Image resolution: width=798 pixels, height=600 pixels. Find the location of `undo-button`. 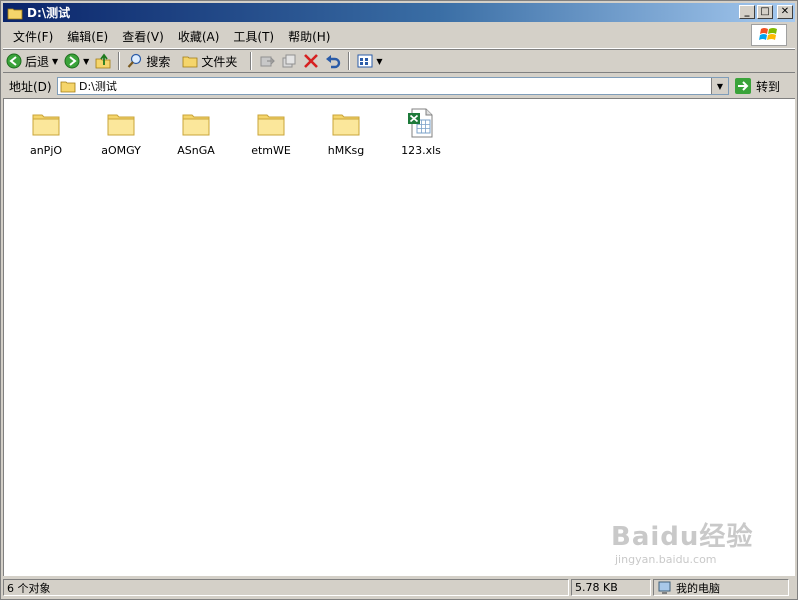

undo-button is located at coordinates (333, 61).